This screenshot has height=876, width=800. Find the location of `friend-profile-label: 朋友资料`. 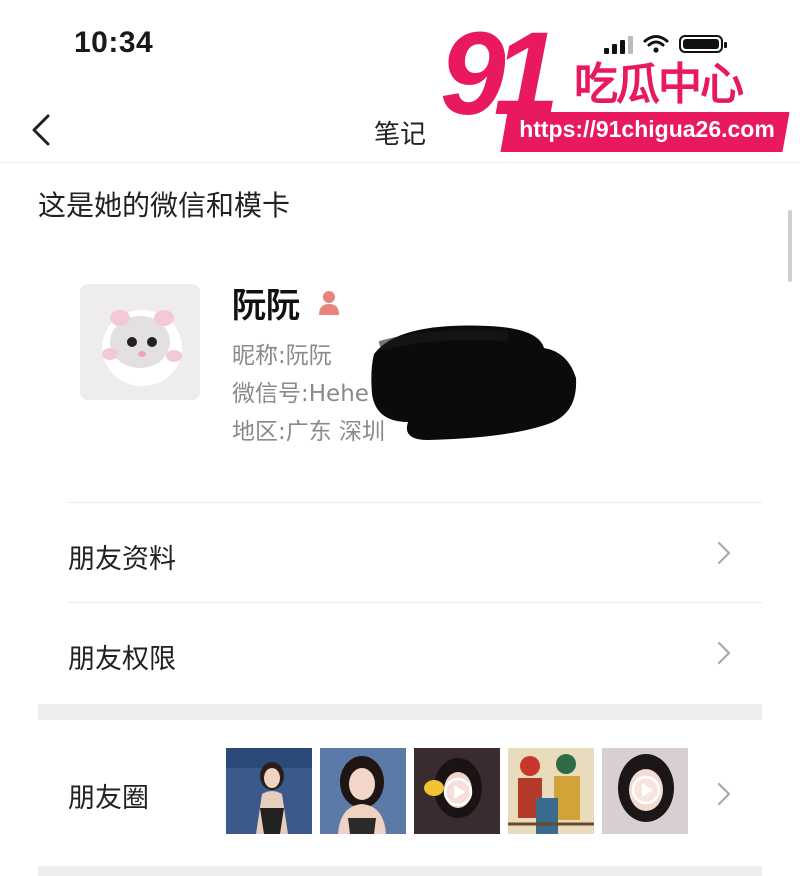

friend-profile-label: 朋友资料 is located at coordinates (122, 559).